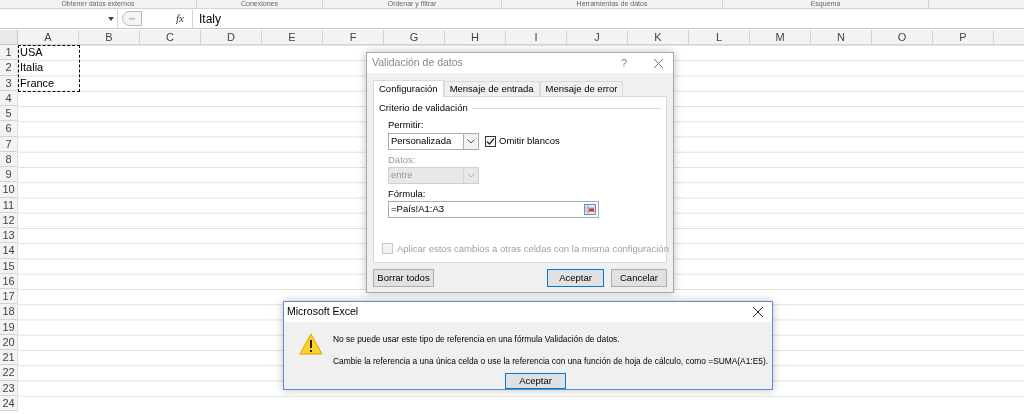 This screenshot has width=1024, height=414. I want to click on column-header: O, so click(902, 37).